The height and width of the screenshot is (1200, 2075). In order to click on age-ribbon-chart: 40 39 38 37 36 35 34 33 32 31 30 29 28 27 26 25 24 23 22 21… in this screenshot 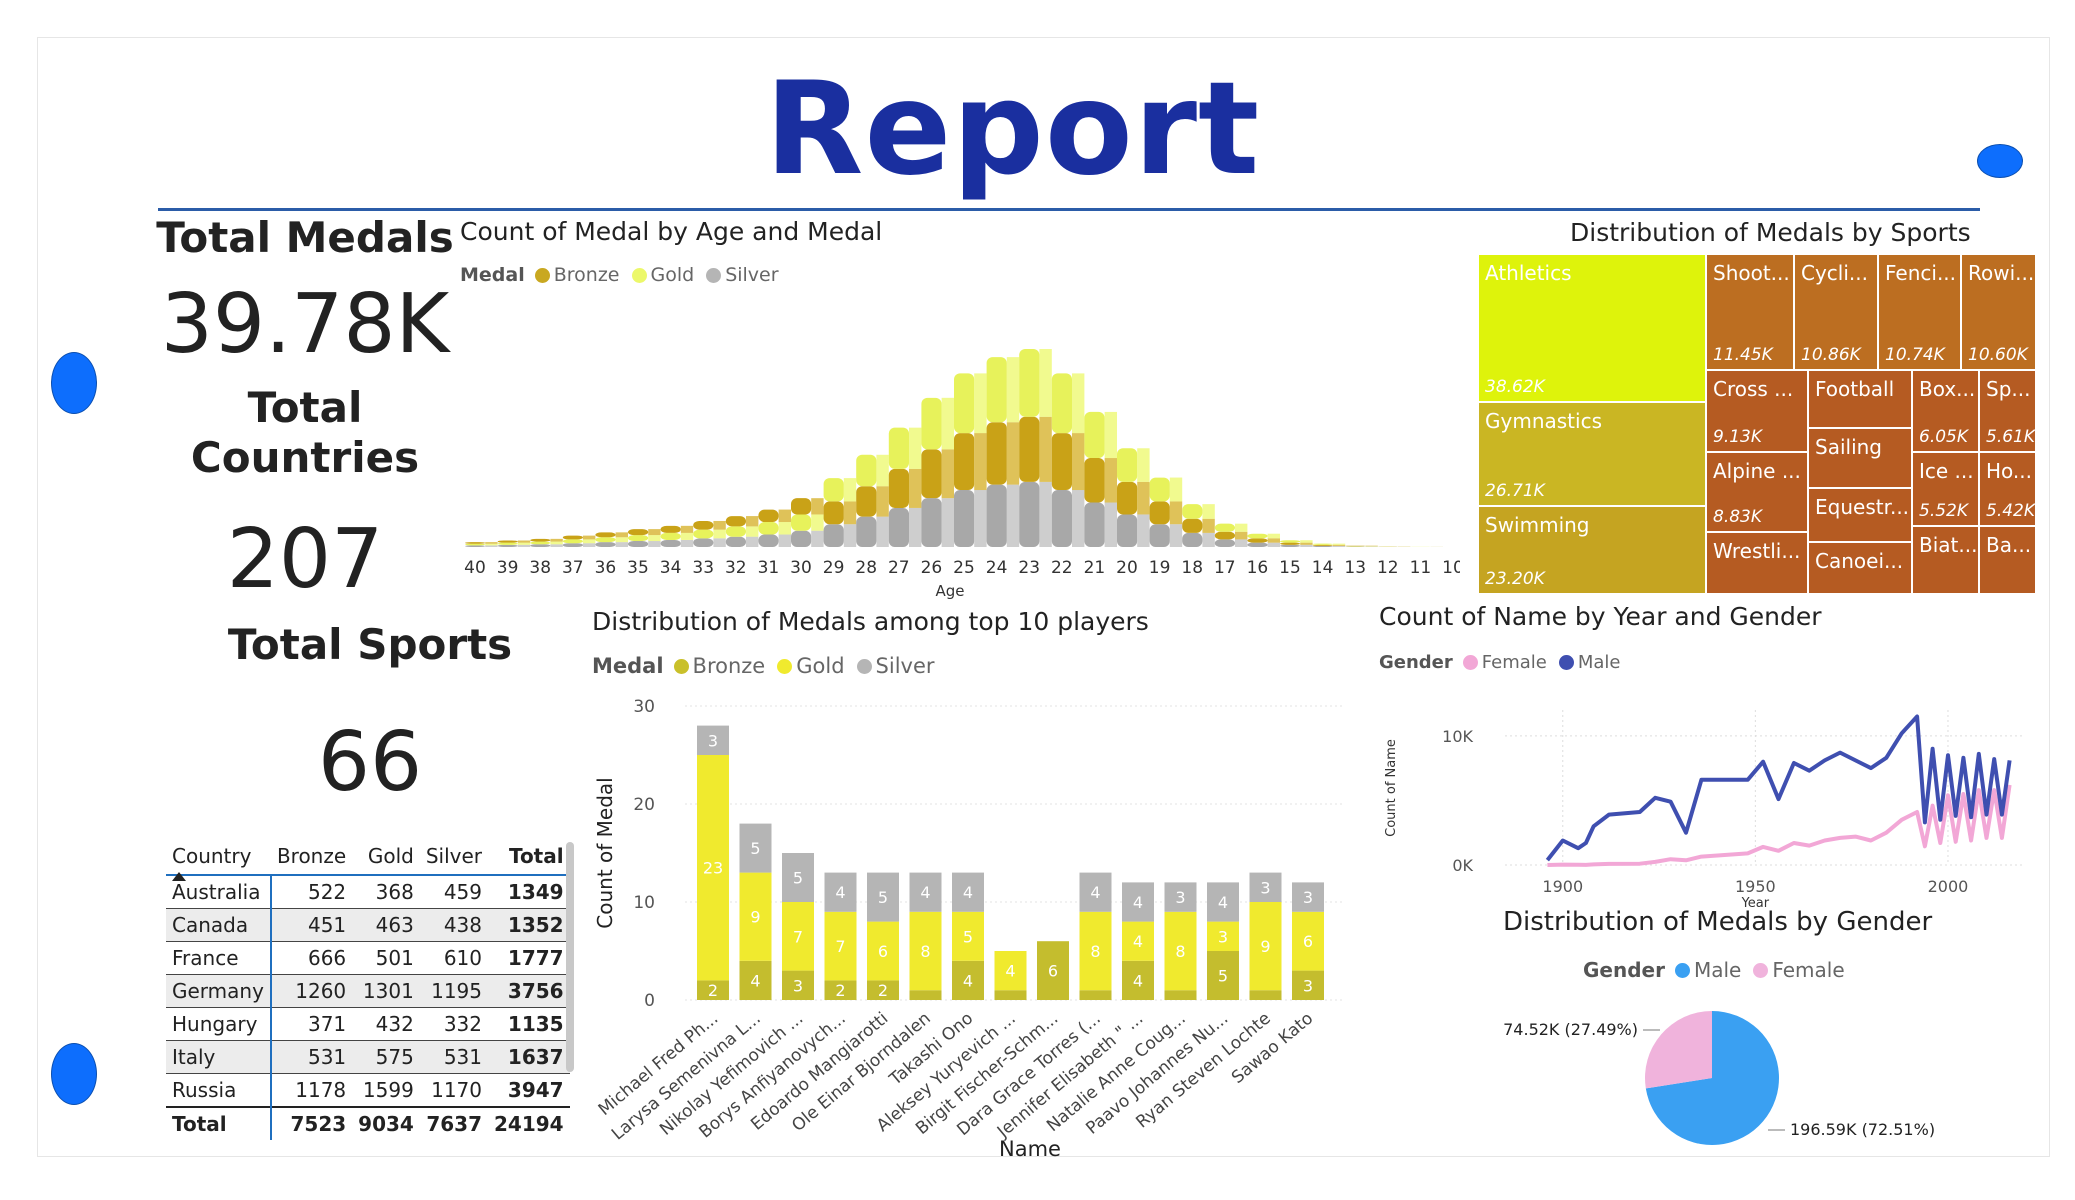, I will do `click(960, 452)`.